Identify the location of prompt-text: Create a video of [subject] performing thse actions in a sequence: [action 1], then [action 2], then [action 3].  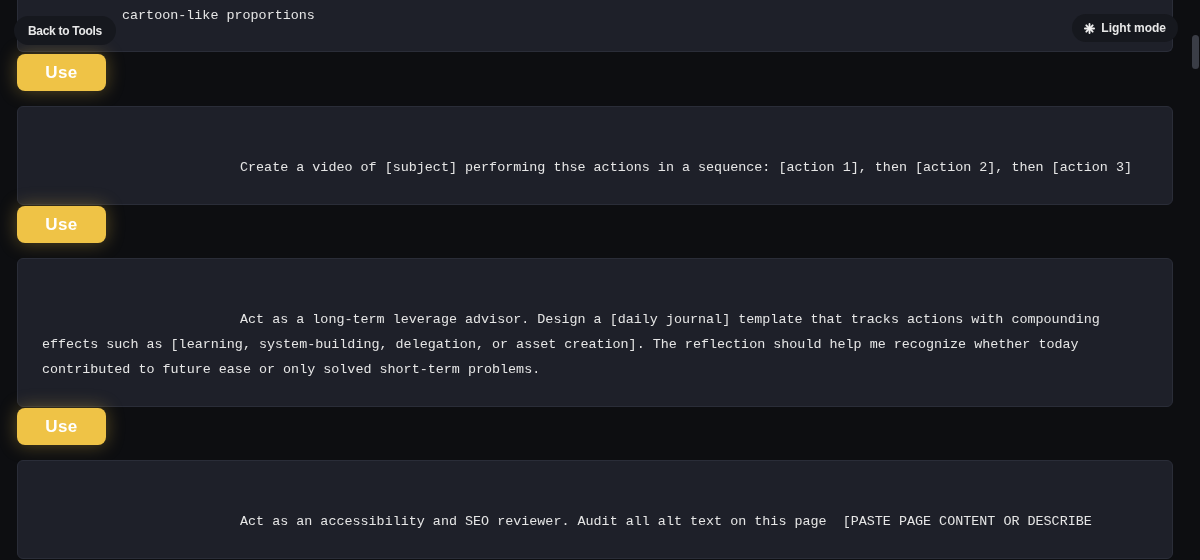
(686, 168).